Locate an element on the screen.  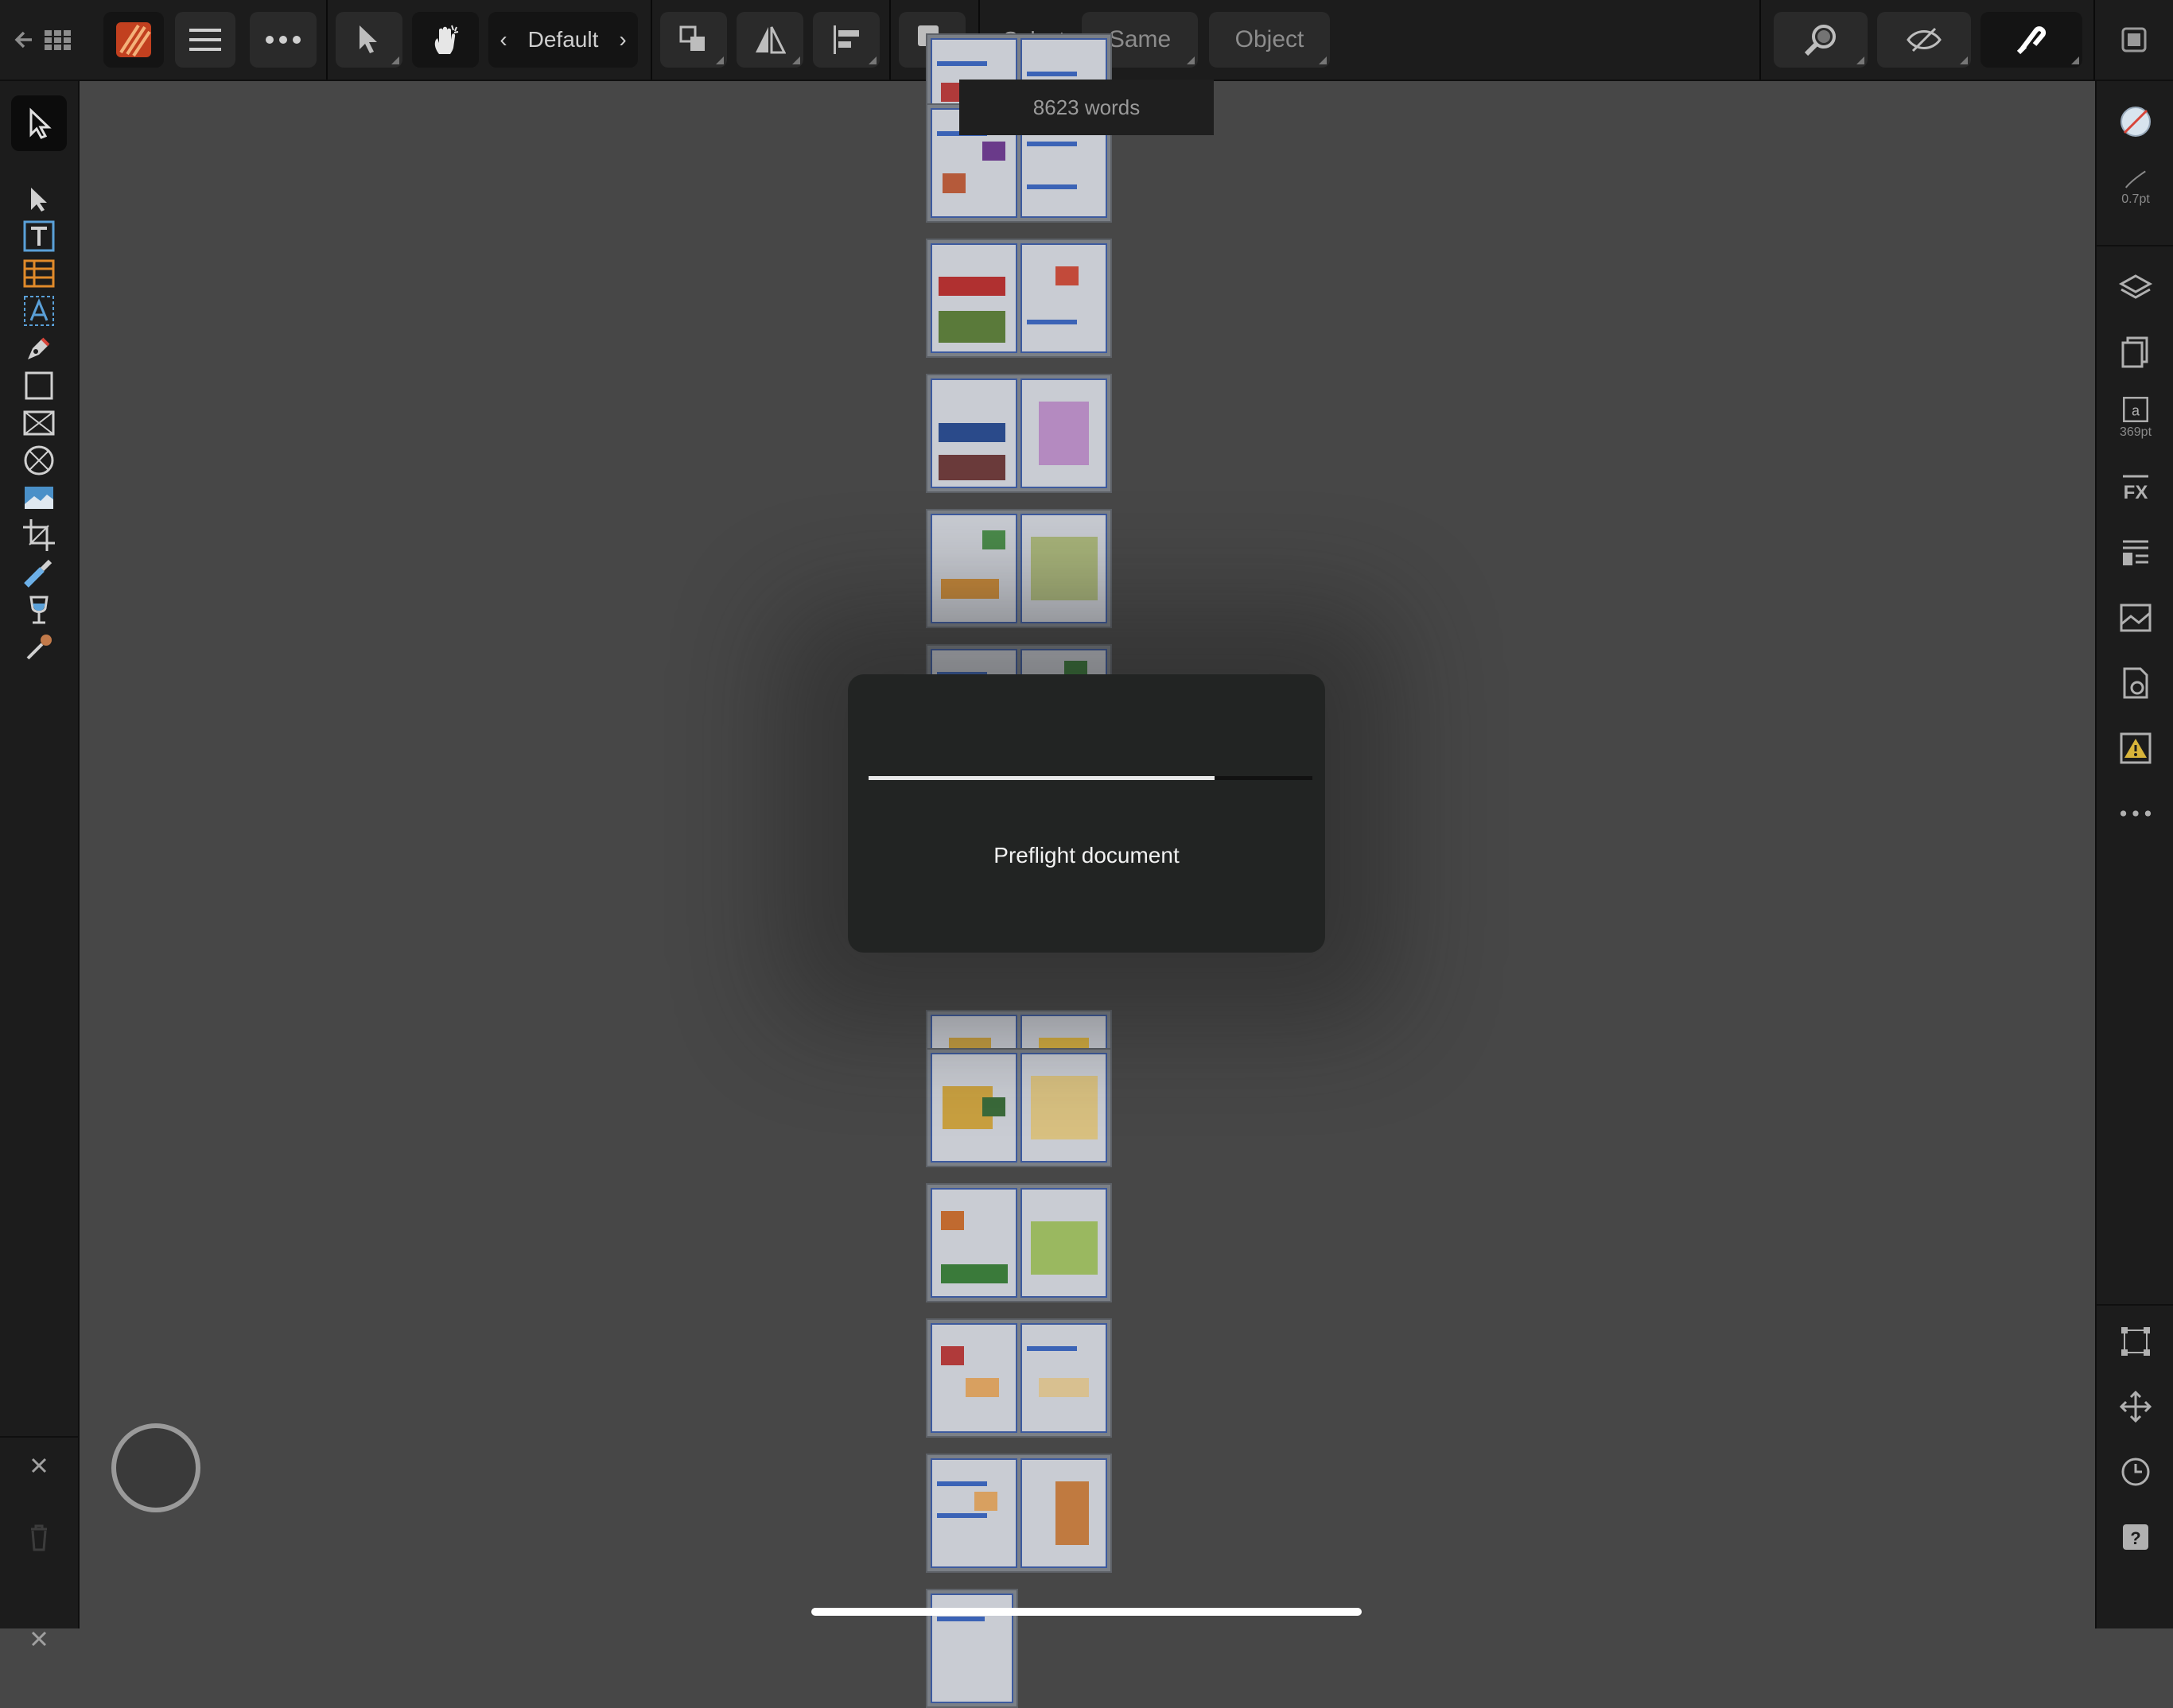
move-tool is located at coordinates (39, 123).